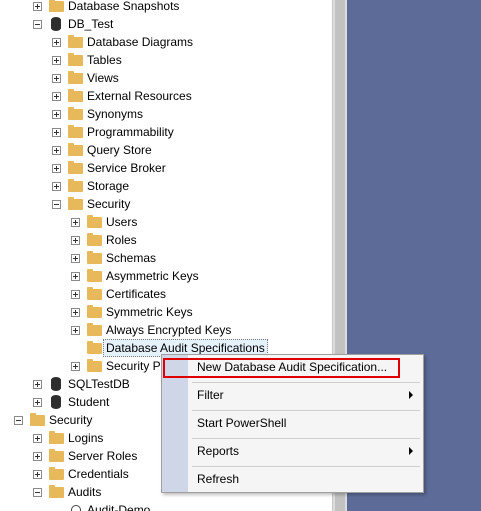 The height and width of the screenshot is (511, 481). What do you see at coordinates (165, 96) in the screenshot?
I see `tree-item-external-resources: External Resources` at bounding box center [165, 96].